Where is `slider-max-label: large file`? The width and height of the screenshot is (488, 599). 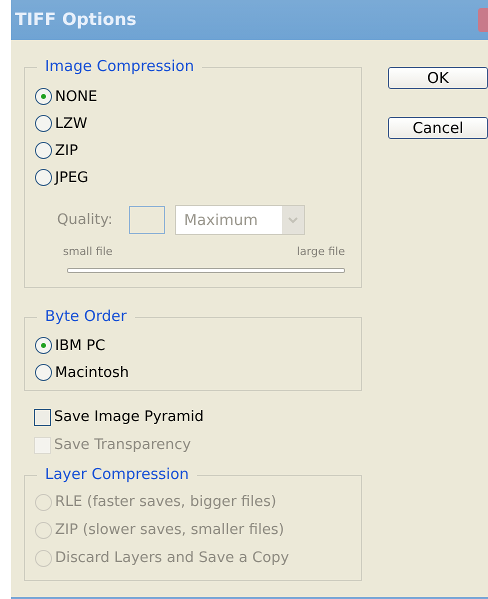
slider-max-label: large file is located at coordinates (320, 251).